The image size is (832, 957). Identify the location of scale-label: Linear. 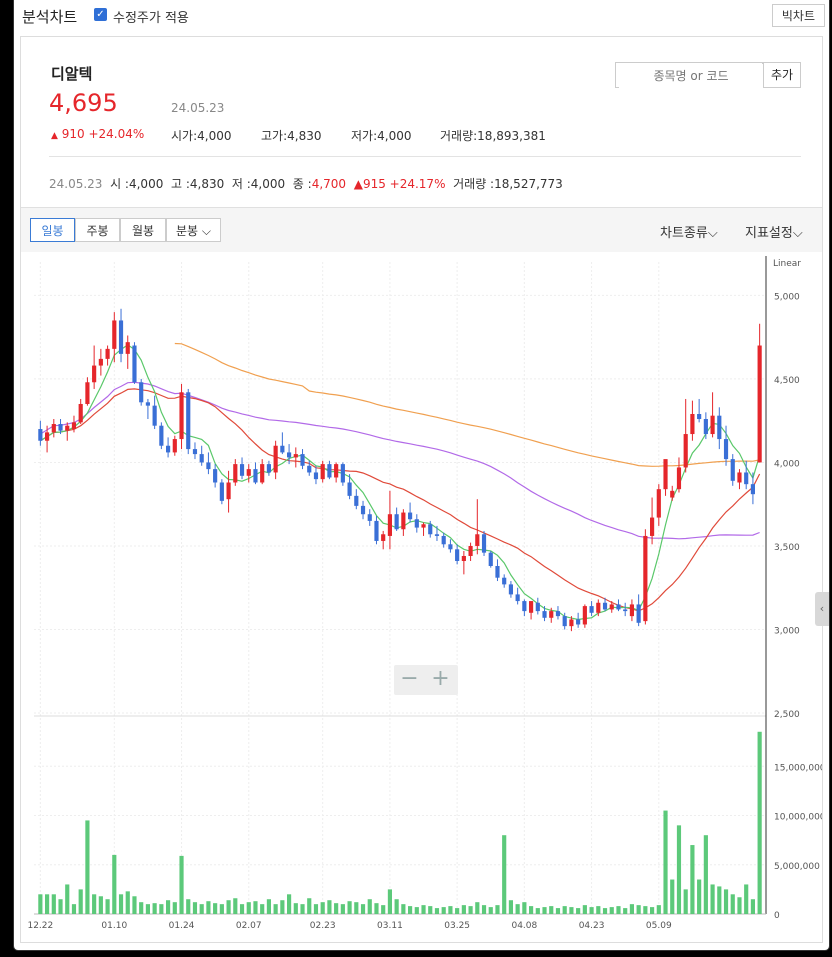
(787, 264).